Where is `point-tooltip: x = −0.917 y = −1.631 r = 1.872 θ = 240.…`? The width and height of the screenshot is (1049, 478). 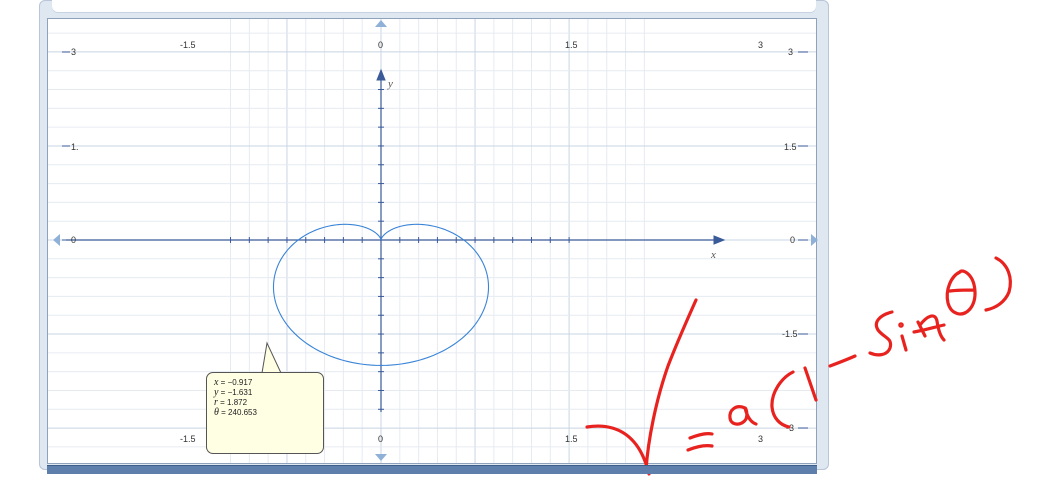 point-tooltip: x = −0.917 y = −1.631 r = 1.872 θ = 240.… is located at coordinates (265, 413).